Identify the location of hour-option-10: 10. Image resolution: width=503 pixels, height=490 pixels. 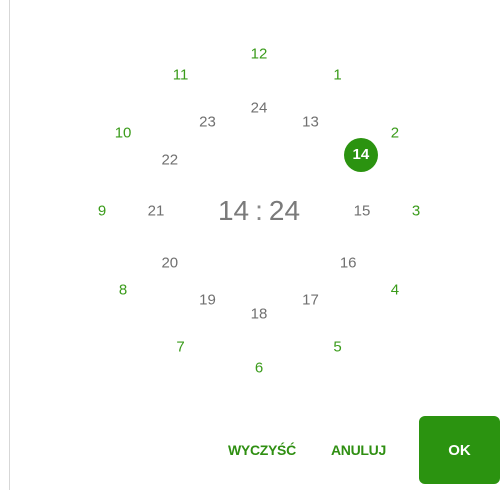
(123, 132).